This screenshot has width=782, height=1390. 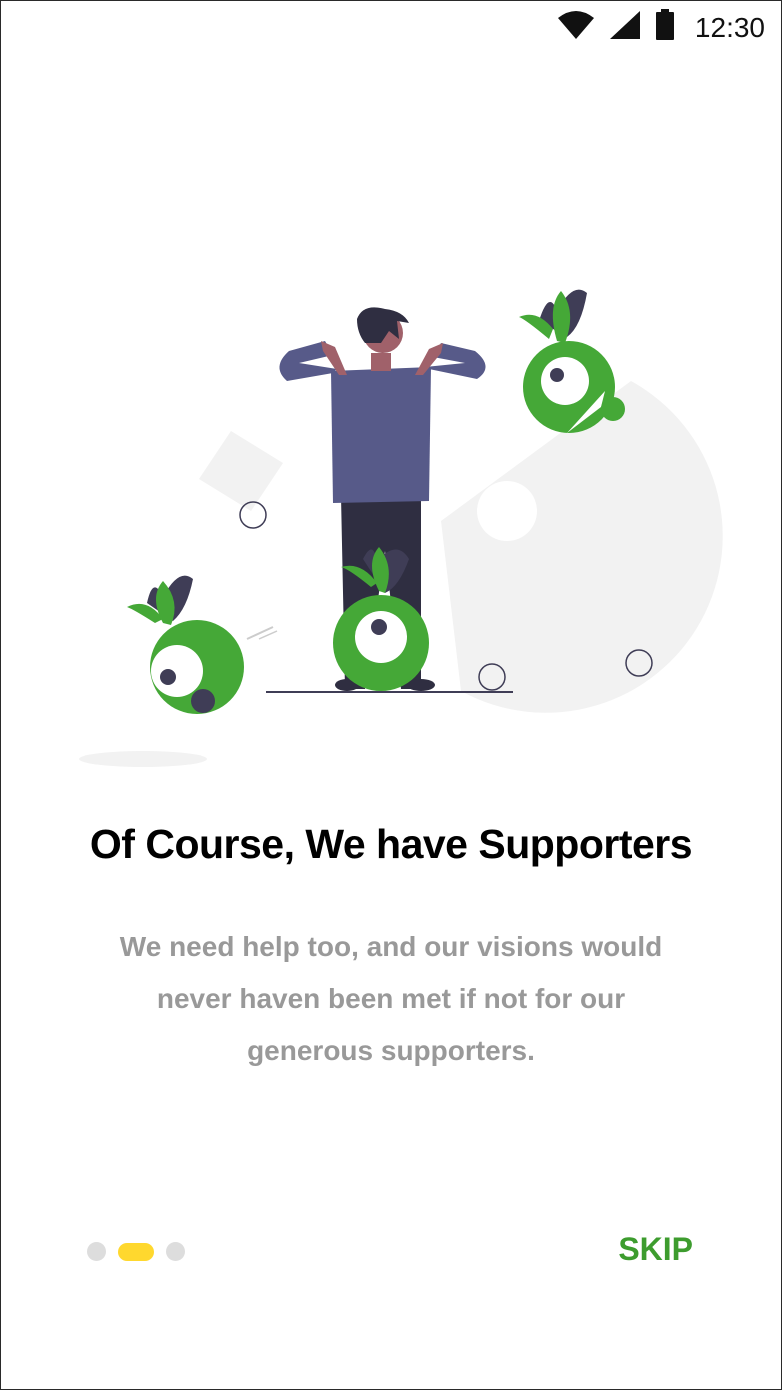 I want to click on page-dot-active, so click(x=136, y=1251).